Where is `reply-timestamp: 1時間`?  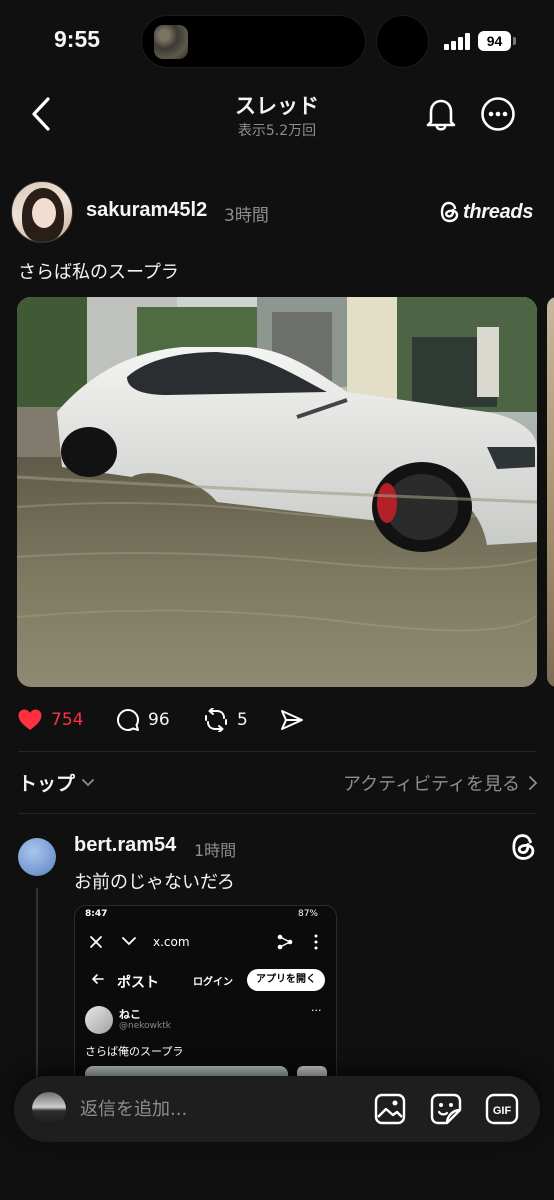 reply-timestamp: 1時間 is located at coordinates (215, 850).